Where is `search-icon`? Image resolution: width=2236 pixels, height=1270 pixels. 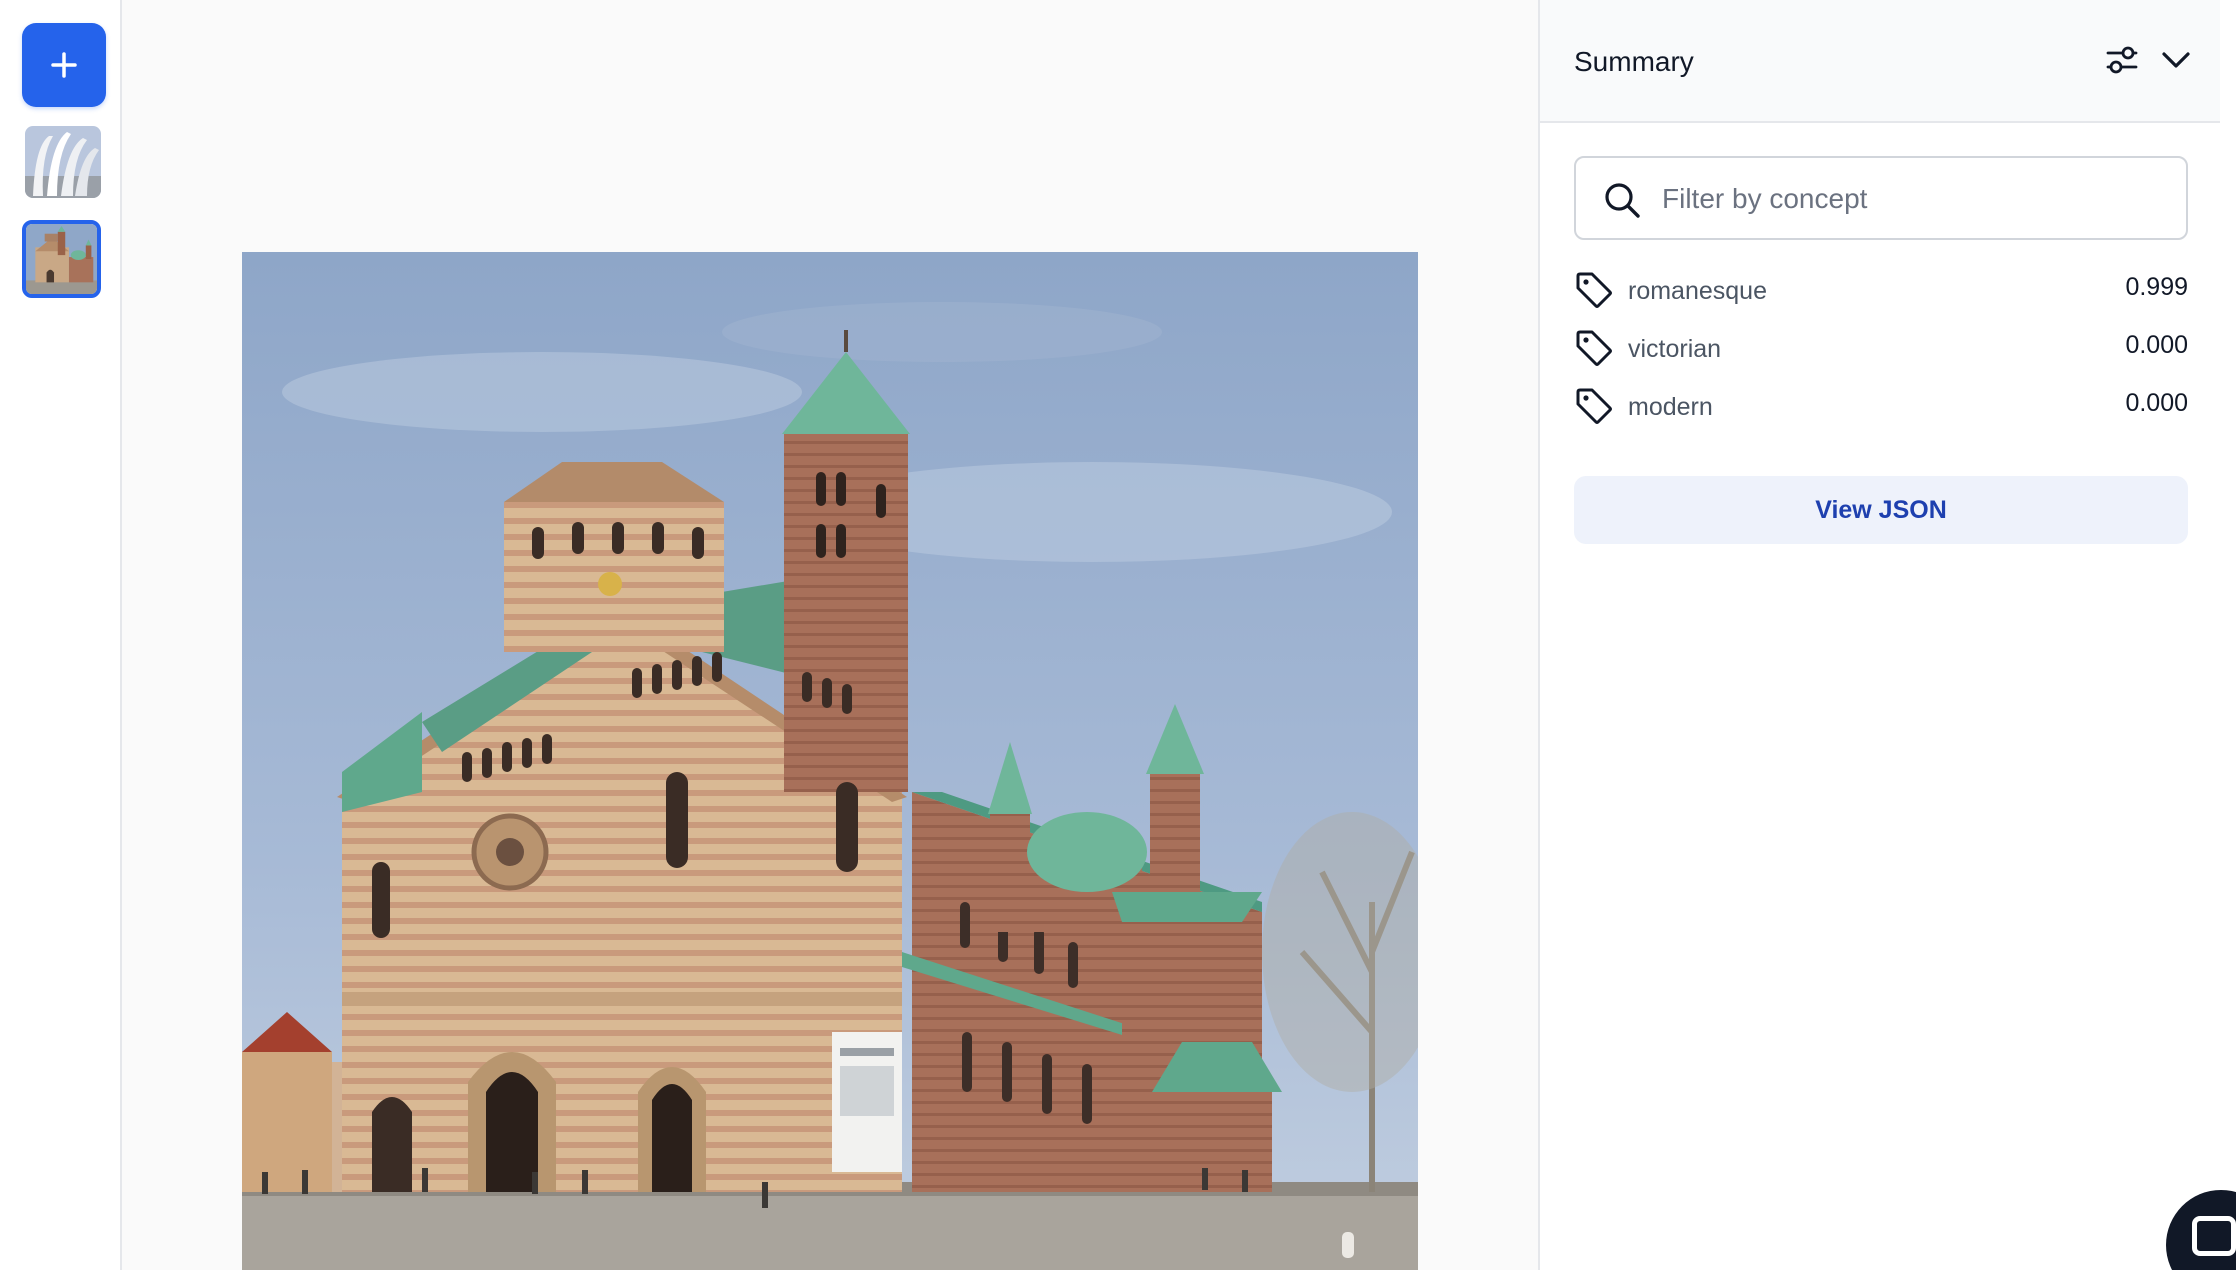
search-icon is located at coordinates (1622, 200).